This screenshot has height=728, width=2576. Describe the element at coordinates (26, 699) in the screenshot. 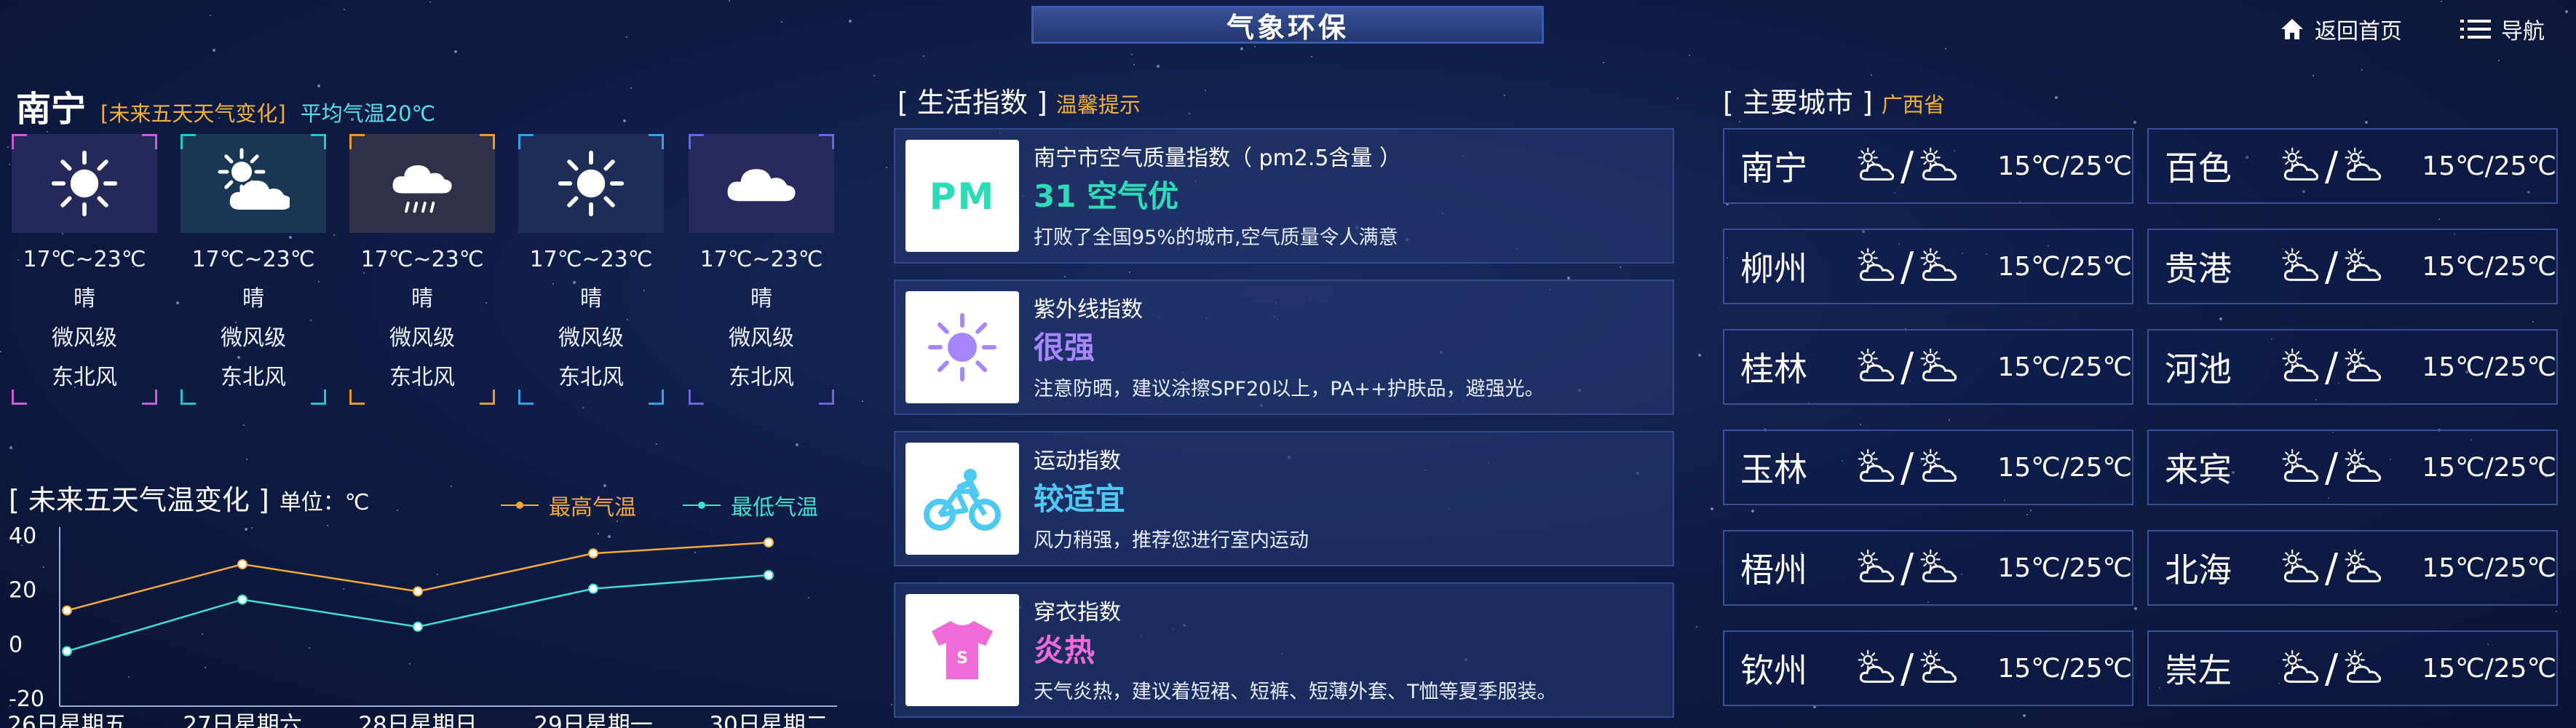

I see `y-tick-label: -20` at that location.